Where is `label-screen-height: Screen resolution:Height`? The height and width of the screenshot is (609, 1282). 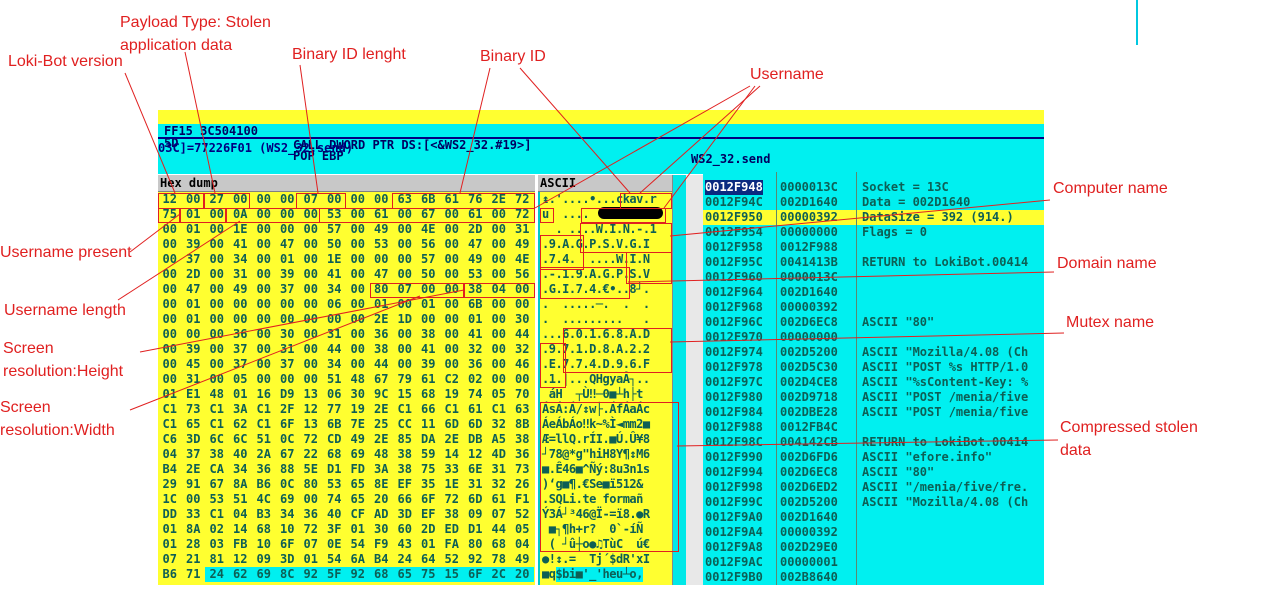 label-screen-height: Screen resolution:Height is located at coordinates (63, 360).